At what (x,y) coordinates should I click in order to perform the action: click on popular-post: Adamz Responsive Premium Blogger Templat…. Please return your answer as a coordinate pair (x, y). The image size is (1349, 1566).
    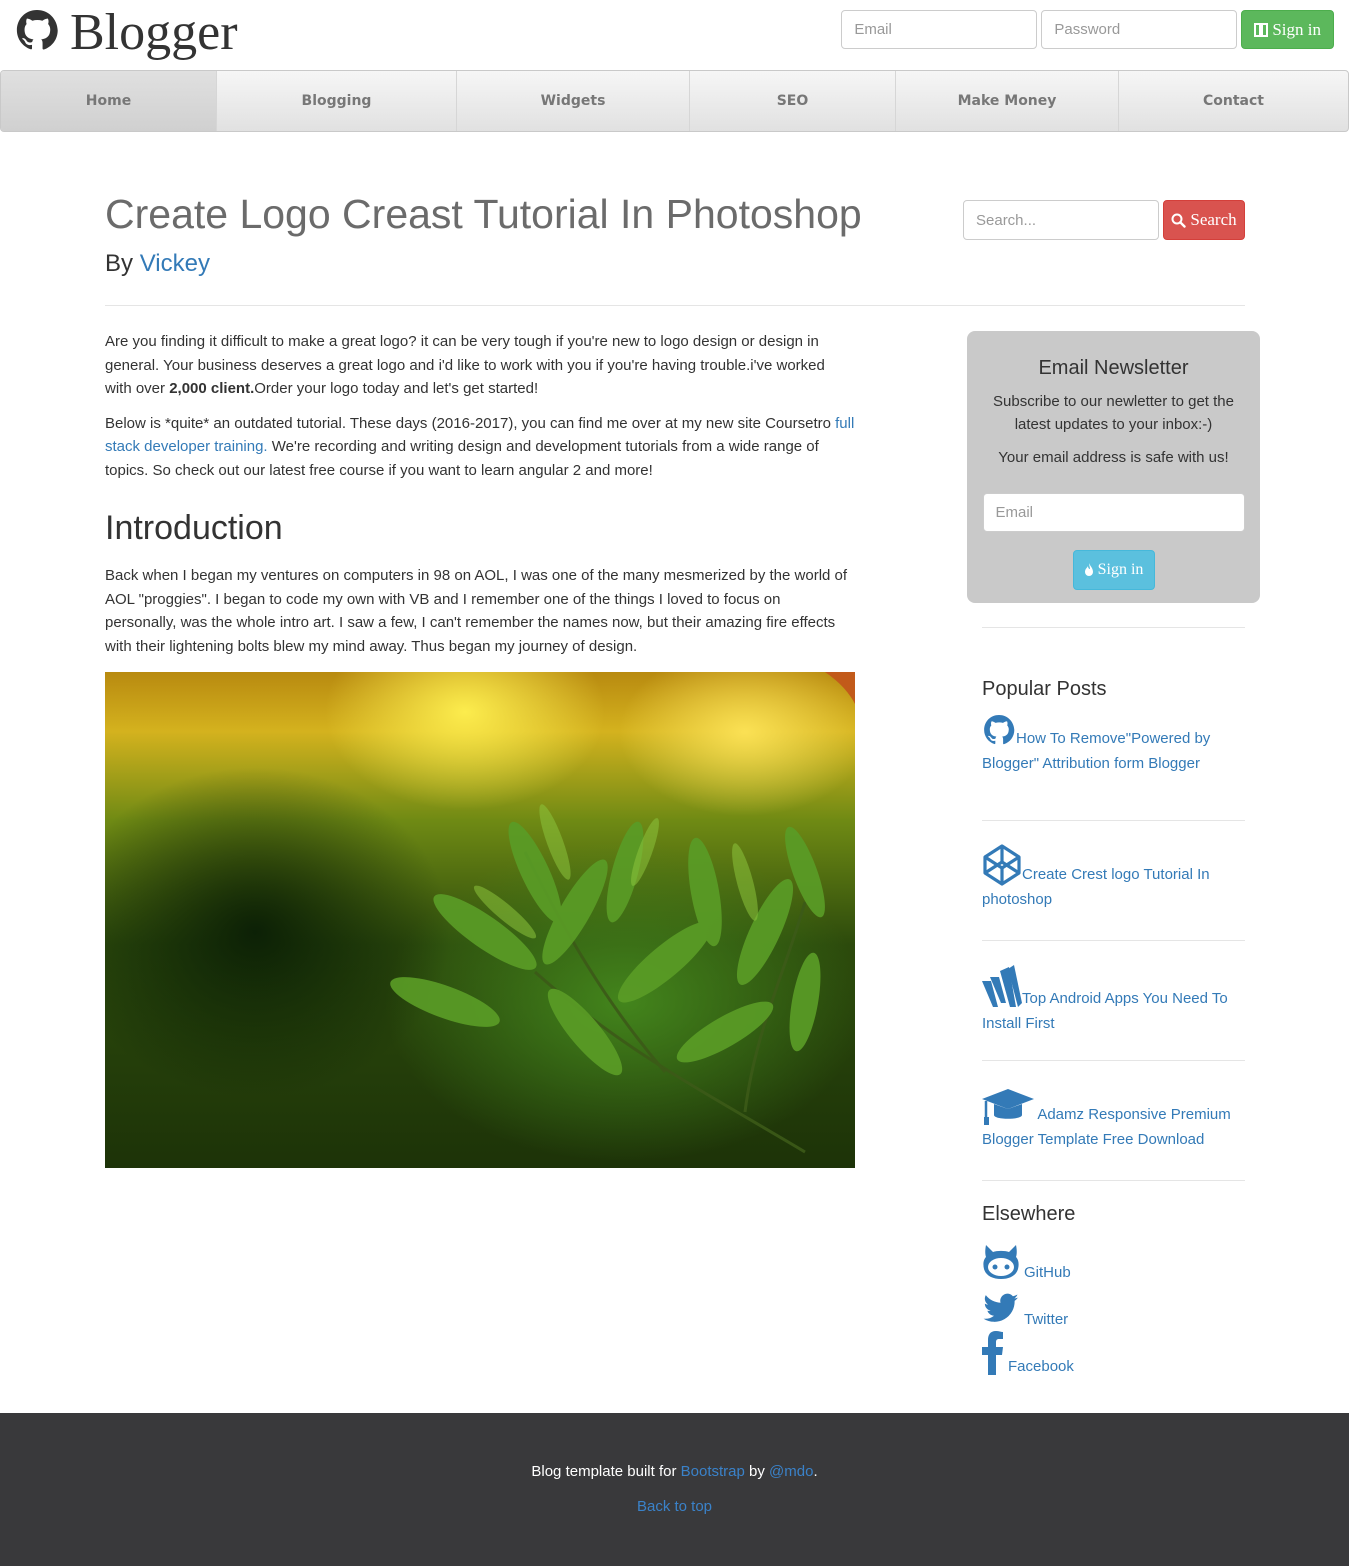
    Looking at the image, I should click on (1113, 1120).